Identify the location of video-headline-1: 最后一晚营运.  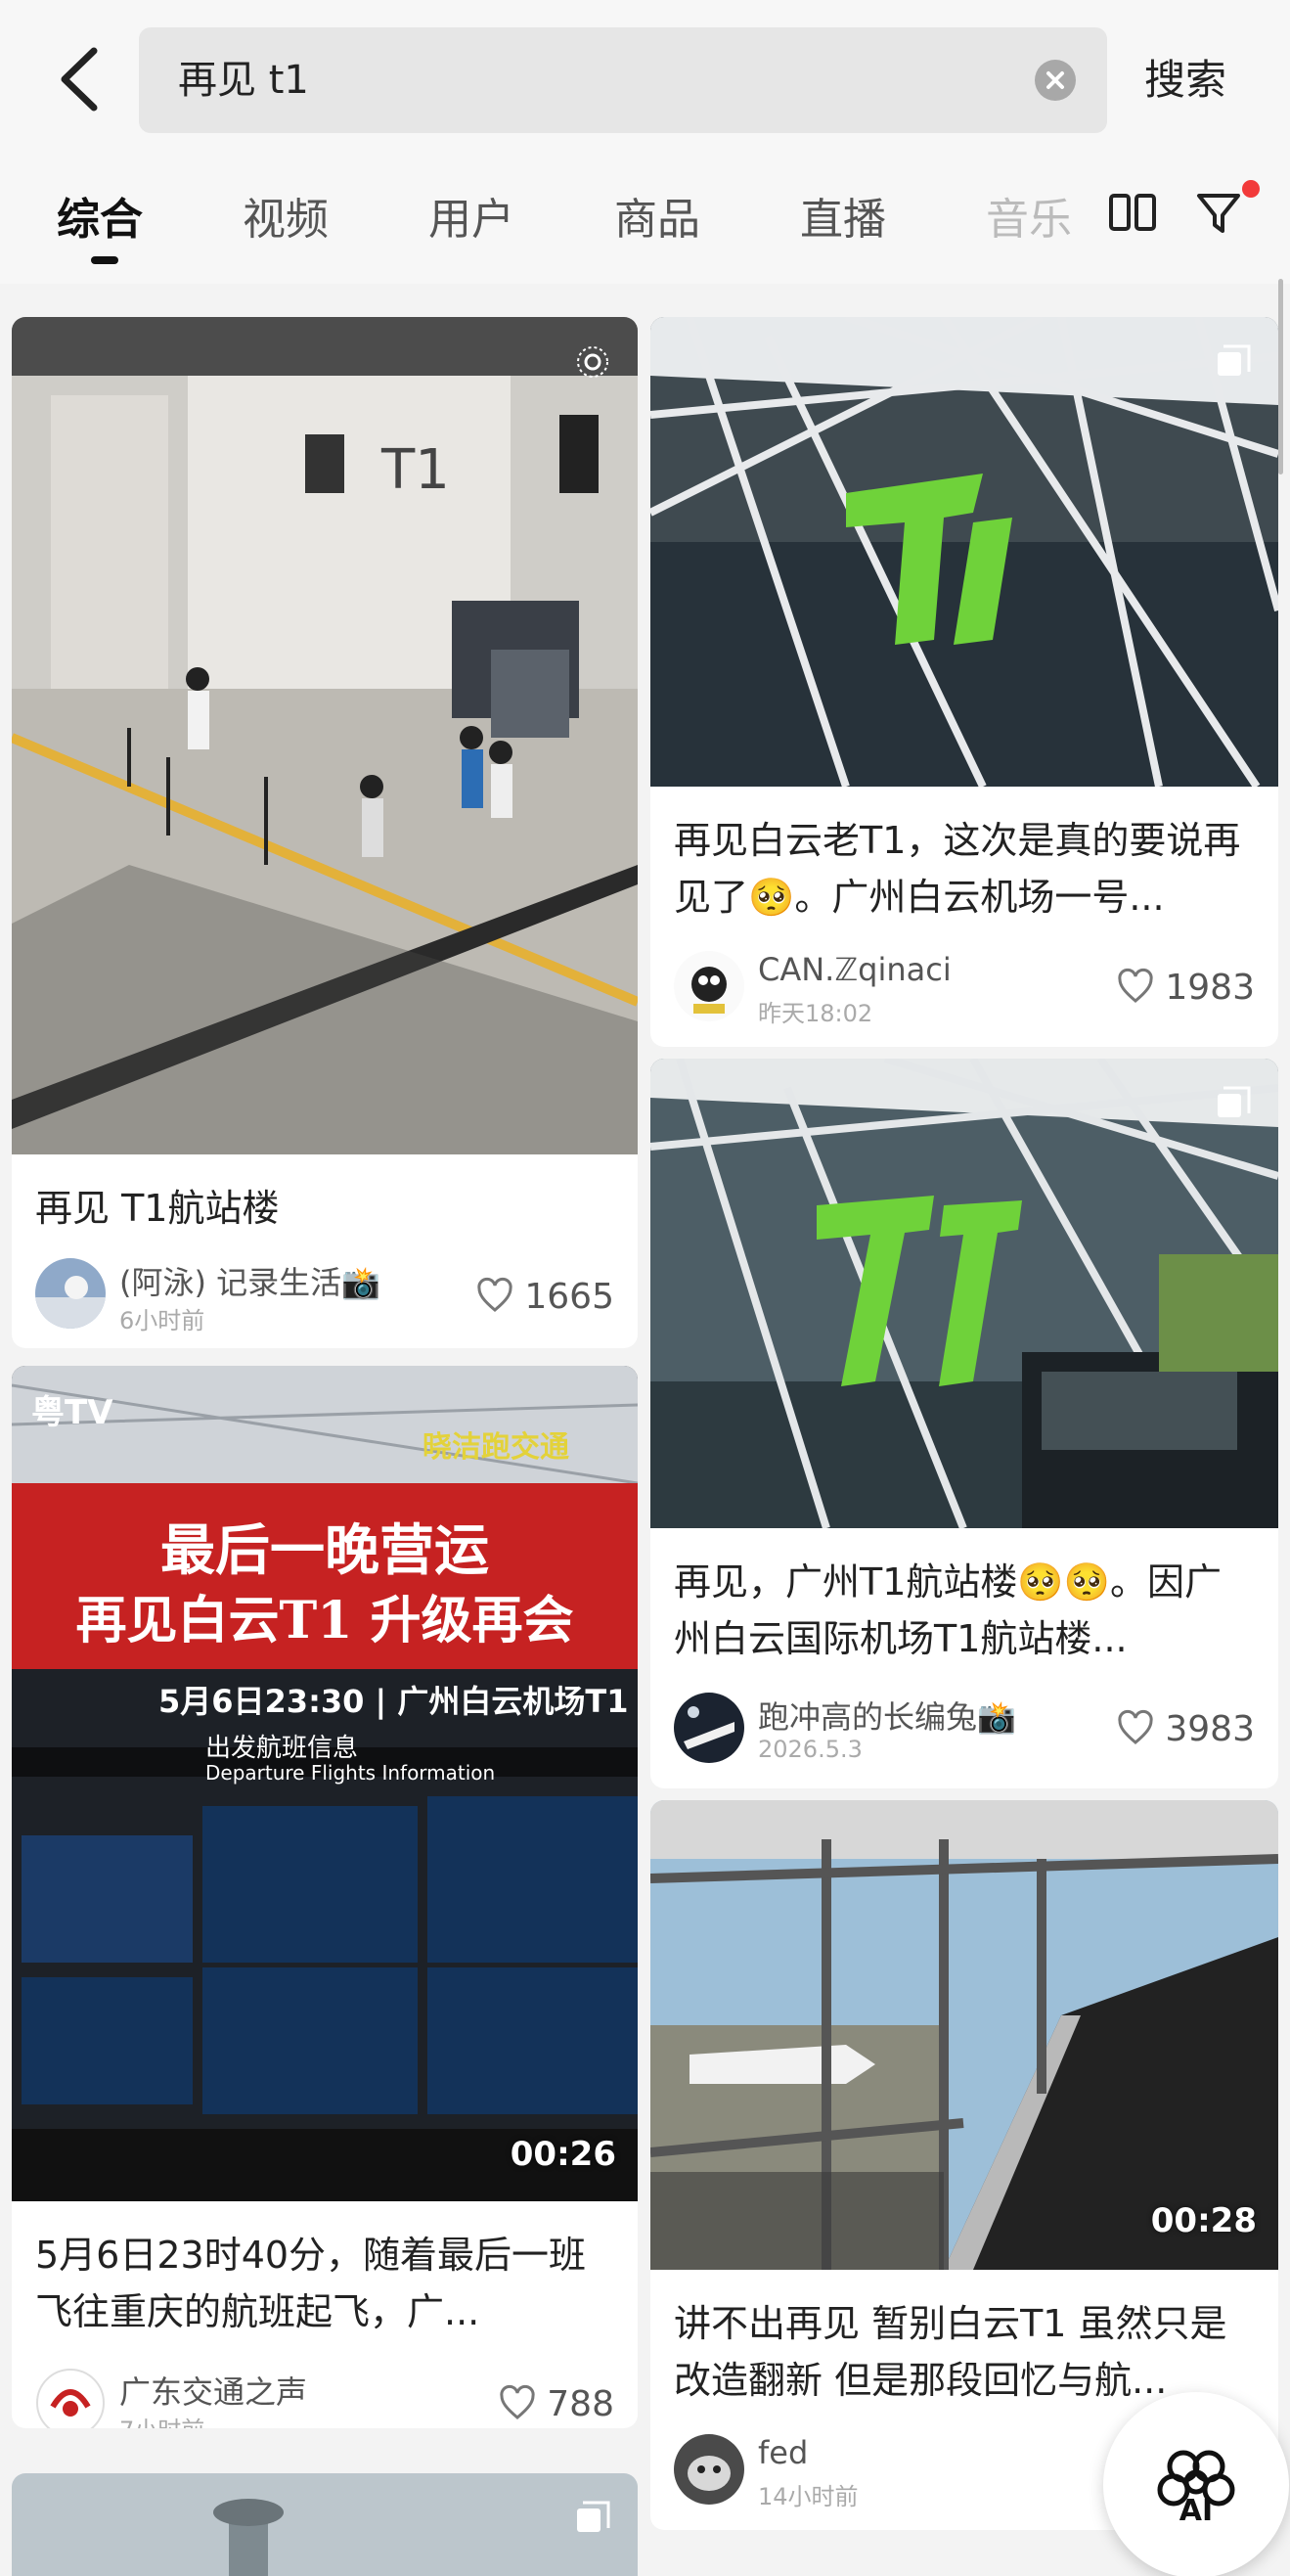
(324, 1550).